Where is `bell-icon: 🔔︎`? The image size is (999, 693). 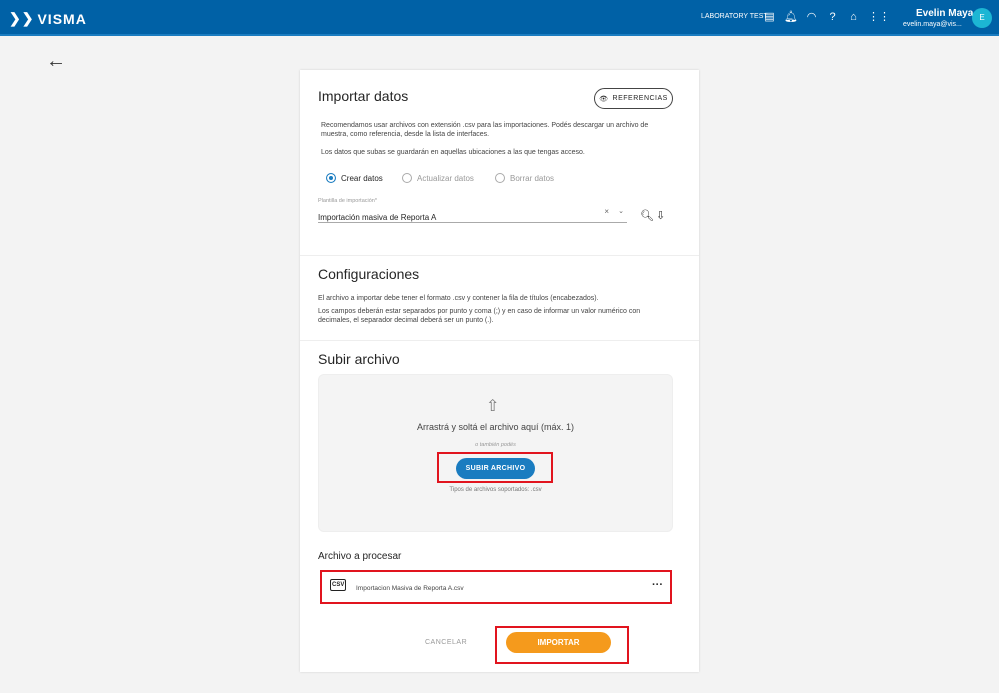 bell-icon: 🔔︎ is located at coordinates (791, 17).